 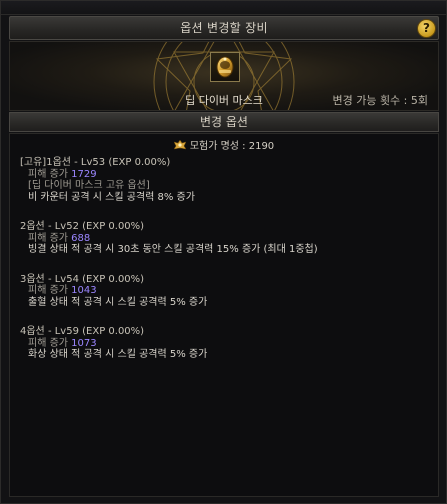 I want to click on damage-value: 1073, so click(x=84, y=343).